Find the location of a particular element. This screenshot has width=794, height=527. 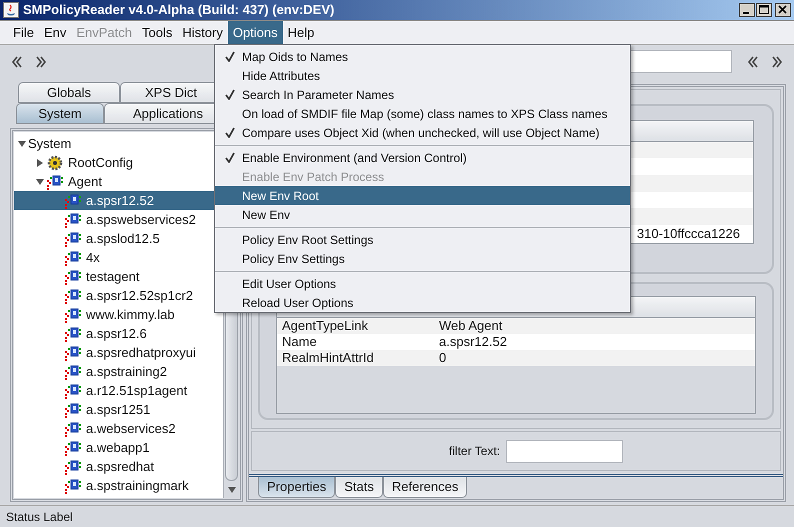

menu-item: Hide Attributes is located at coordinates (422, 75).